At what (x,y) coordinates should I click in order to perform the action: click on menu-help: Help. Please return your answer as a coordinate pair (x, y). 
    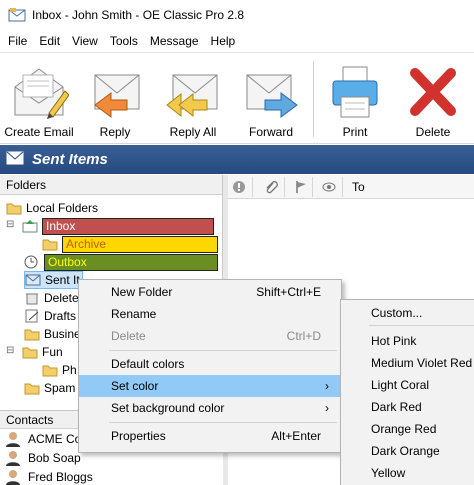
    Looking at the image, I should click on (223, 41).